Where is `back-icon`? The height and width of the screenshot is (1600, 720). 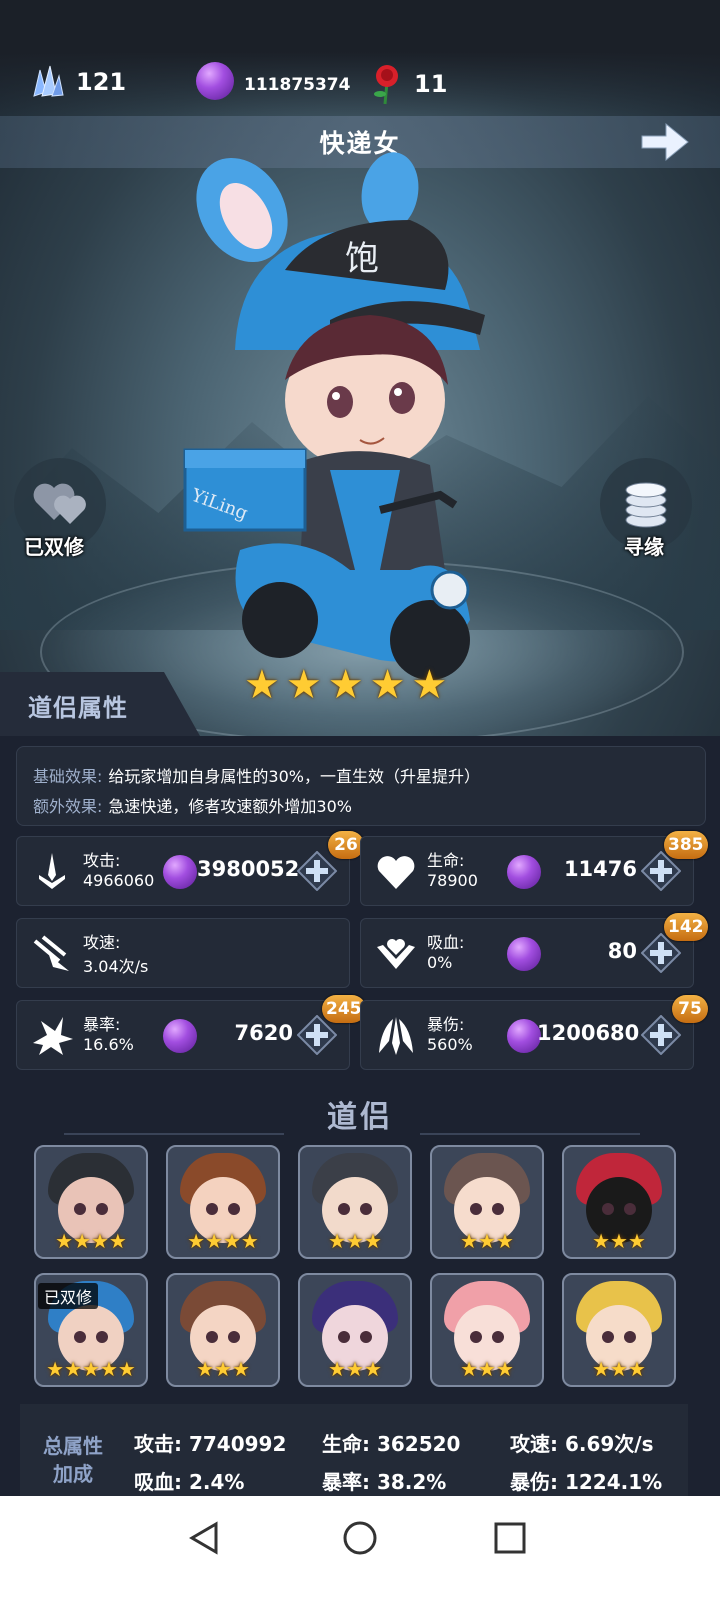
back-icon is located at coordinates (206, 1538).